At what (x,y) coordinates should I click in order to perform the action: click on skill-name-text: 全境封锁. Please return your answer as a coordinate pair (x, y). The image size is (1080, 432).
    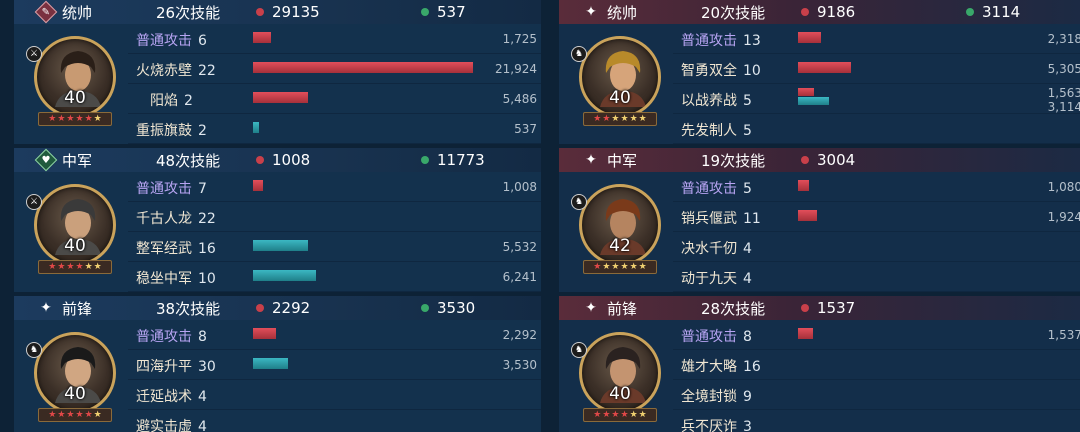
    Looking at the image, I should click on (709, 397).